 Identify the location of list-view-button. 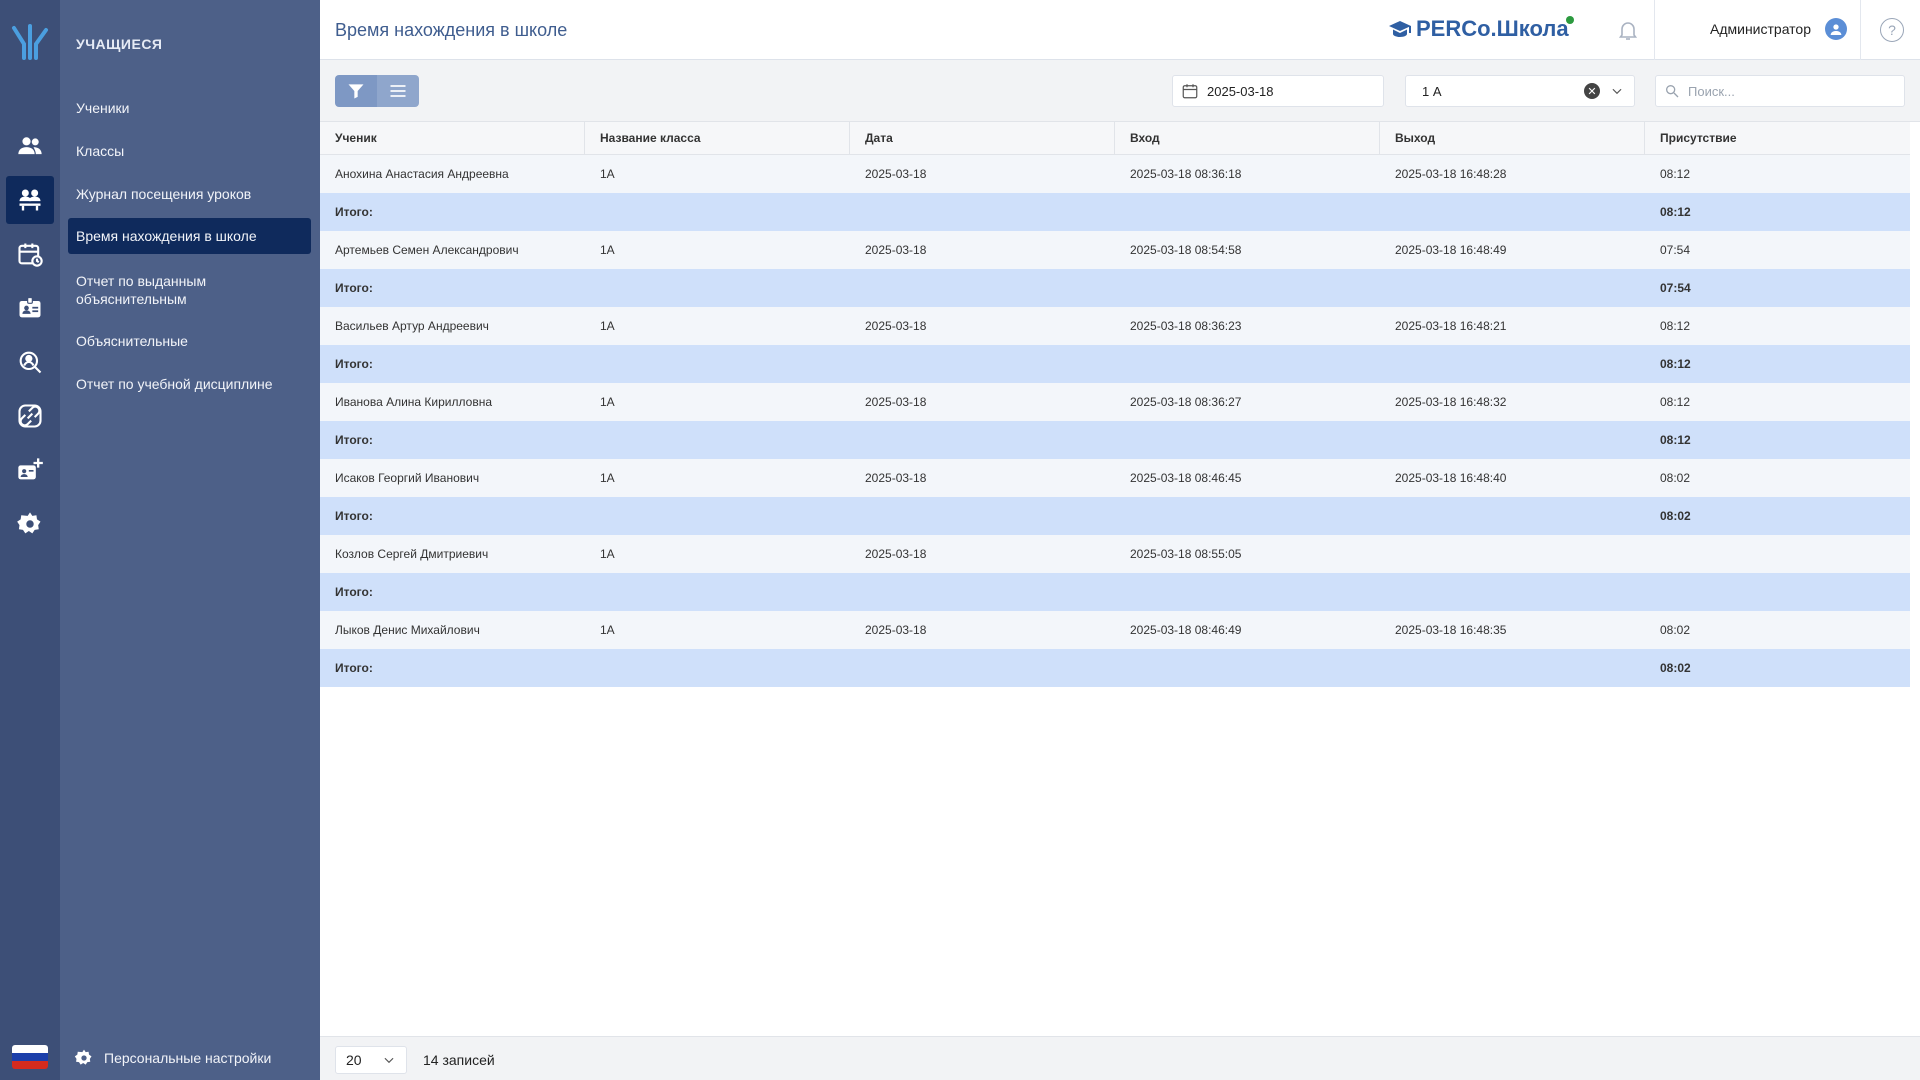
(398, 91).